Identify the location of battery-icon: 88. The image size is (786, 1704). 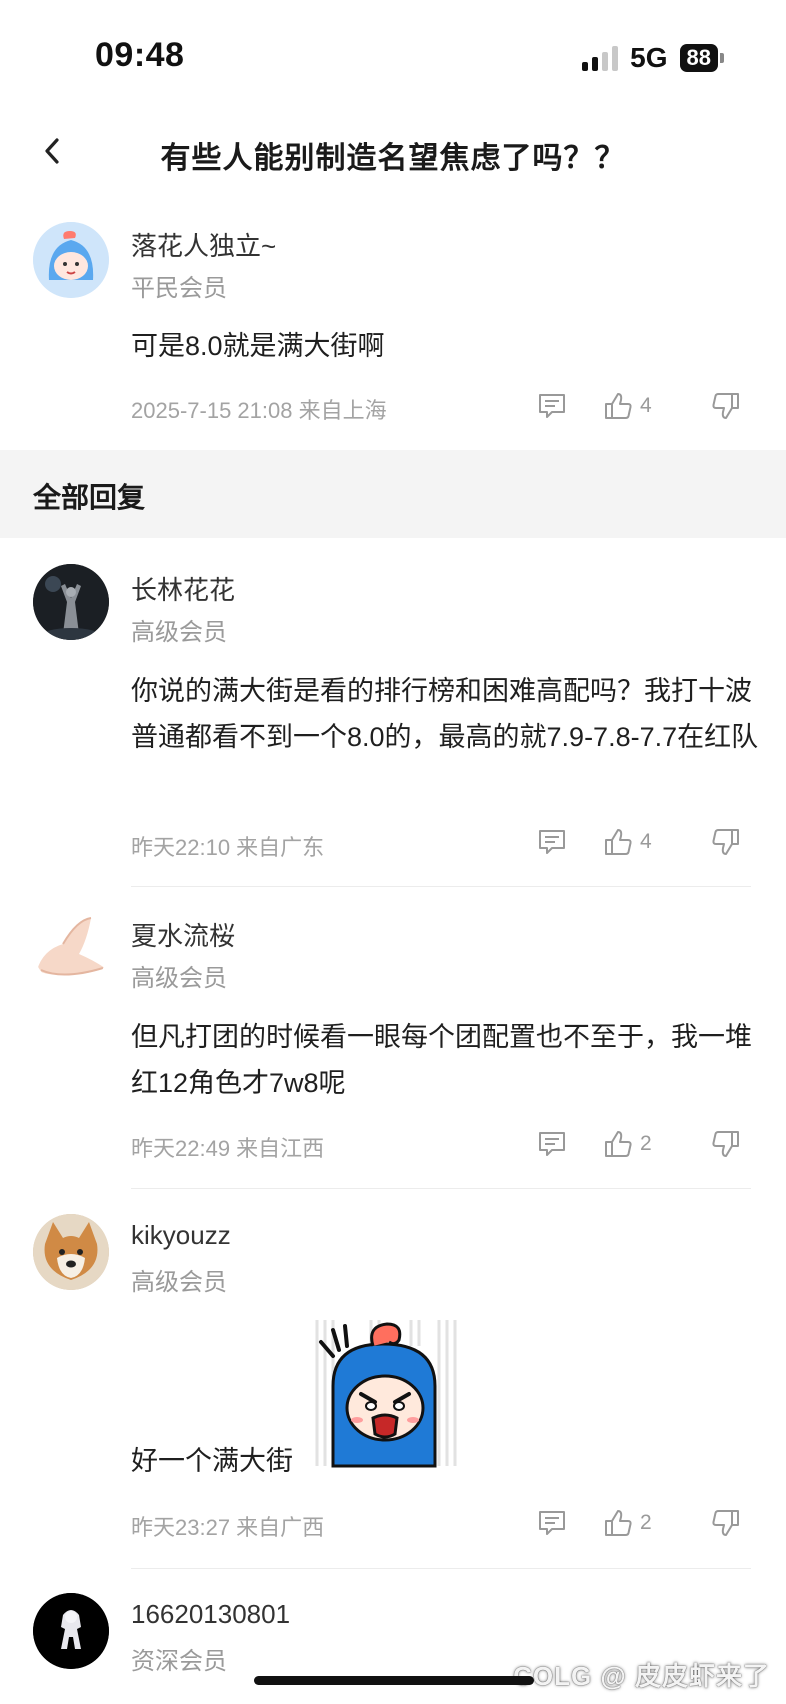
(701, 58).